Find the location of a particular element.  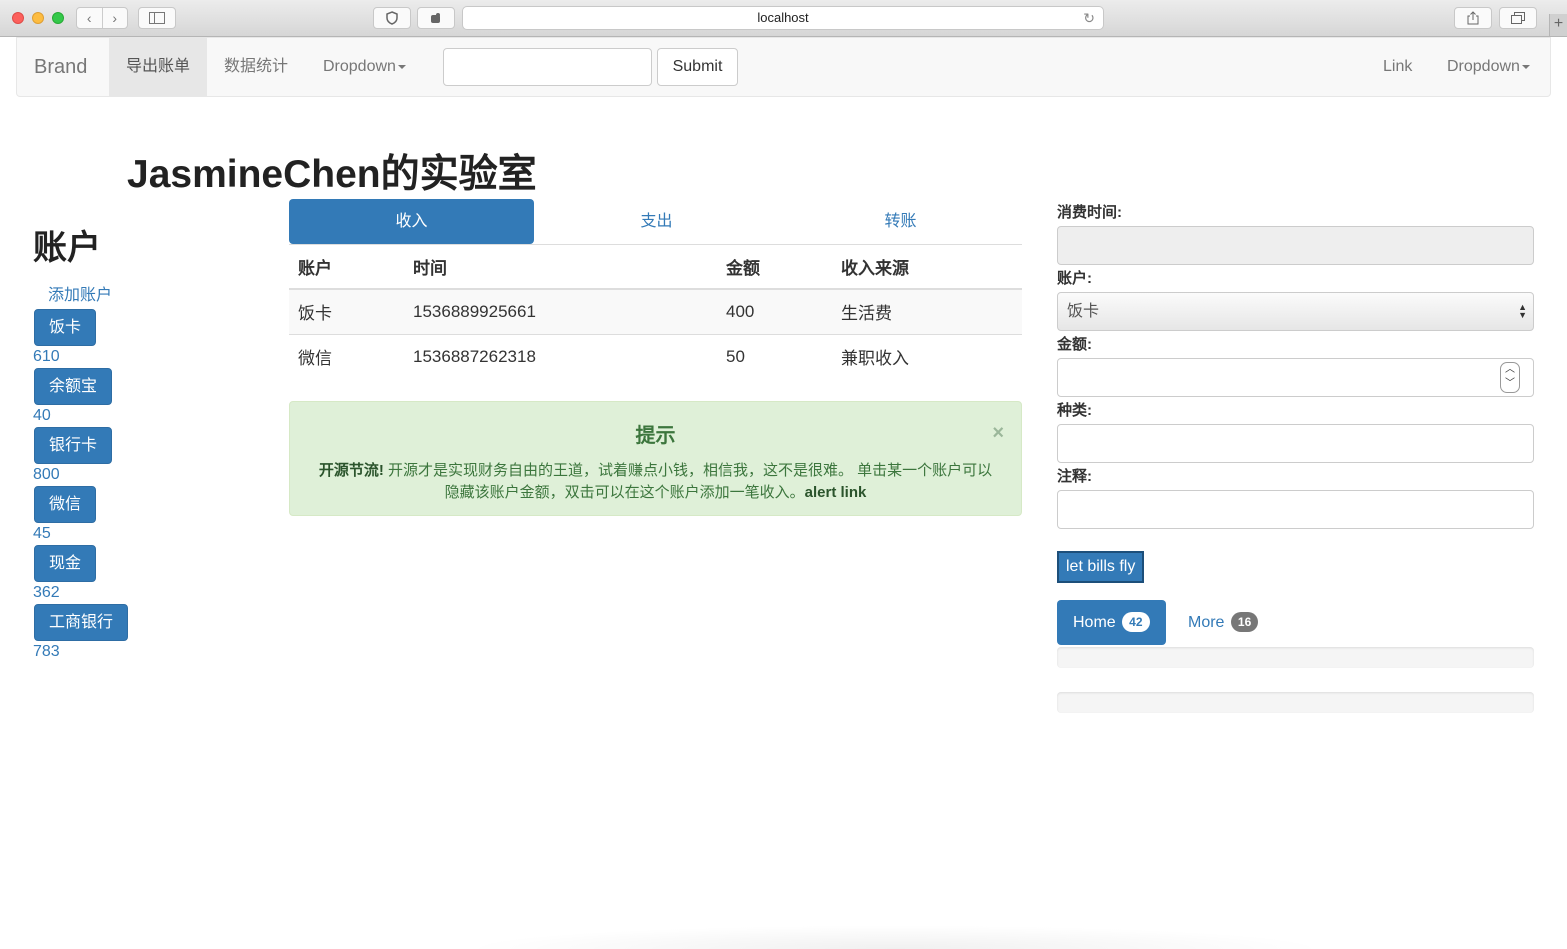

time-label: 消费时间: is located at coordinates (1089, 212).